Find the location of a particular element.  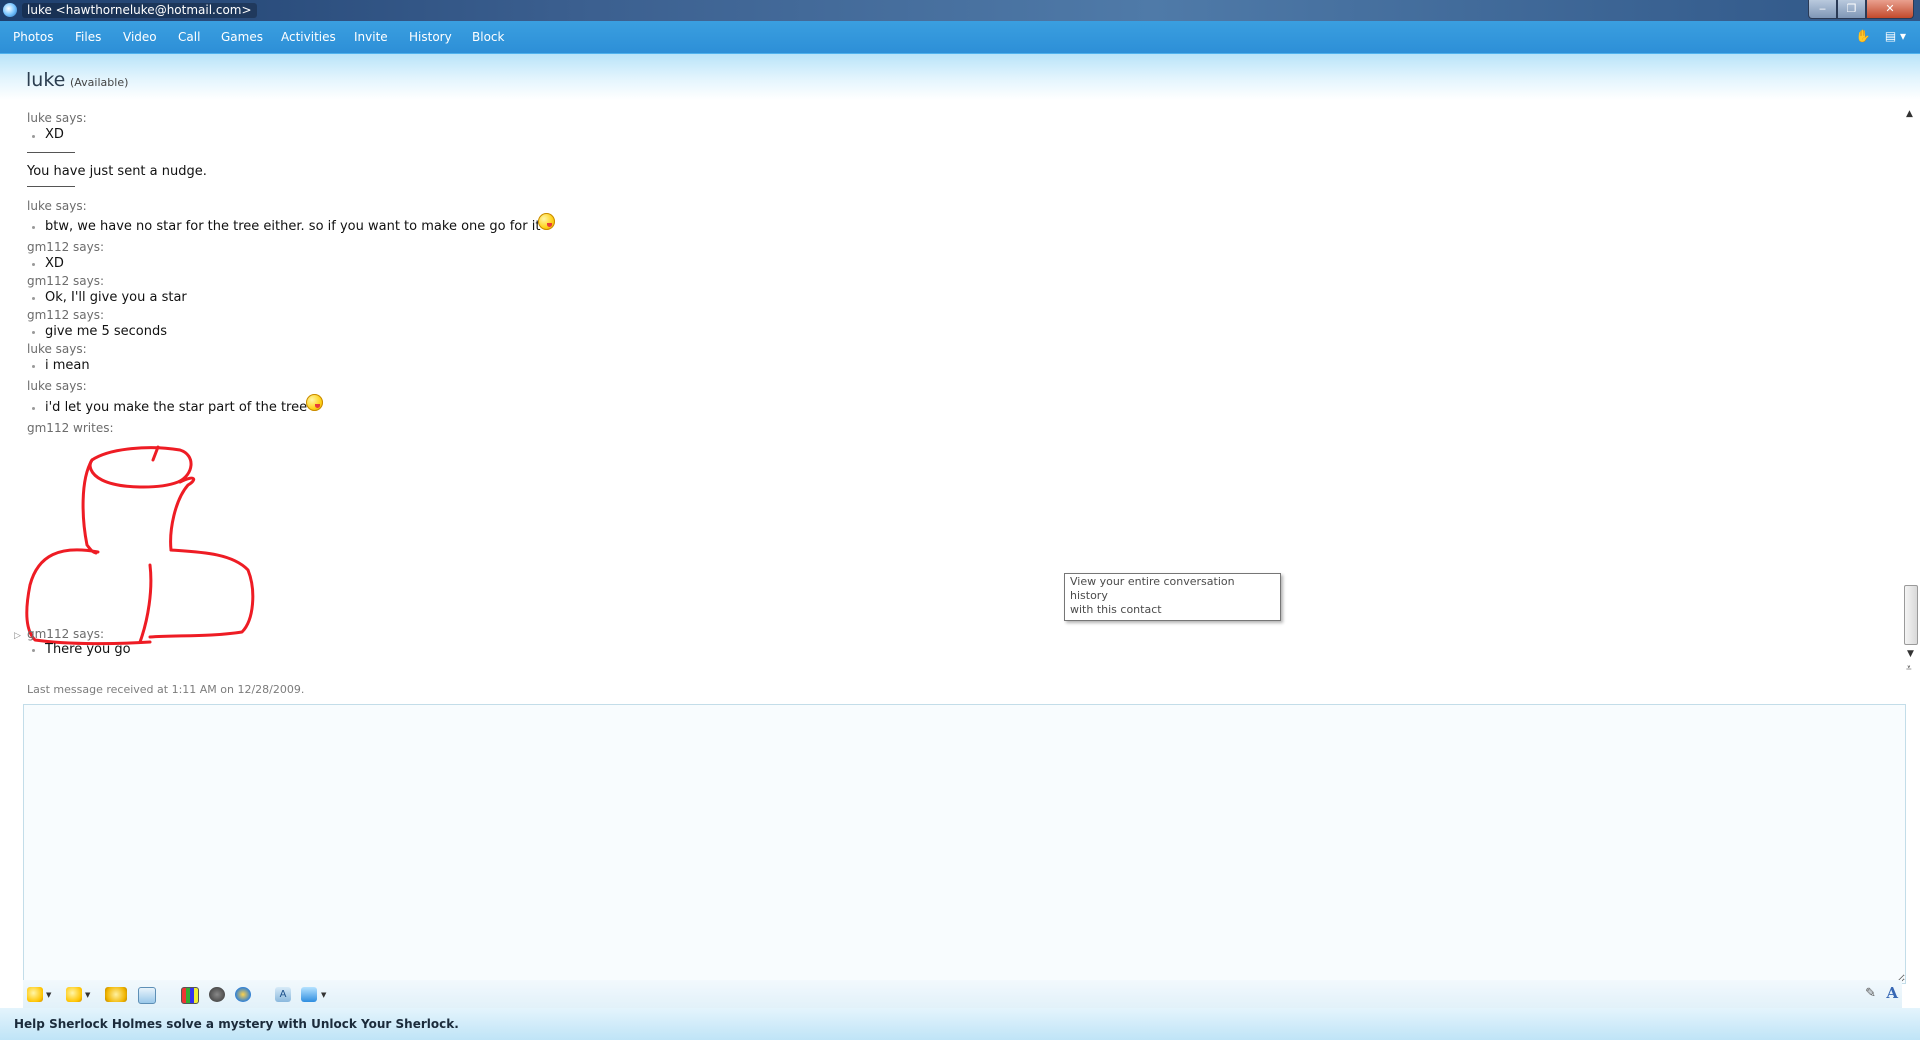

menu-video: Video is located at coordinates (140, 37).